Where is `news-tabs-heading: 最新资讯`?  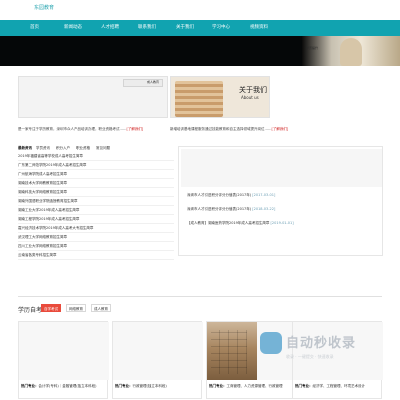 news-tabs-heading: 最新资讯 is located at coordinates (25, 148).